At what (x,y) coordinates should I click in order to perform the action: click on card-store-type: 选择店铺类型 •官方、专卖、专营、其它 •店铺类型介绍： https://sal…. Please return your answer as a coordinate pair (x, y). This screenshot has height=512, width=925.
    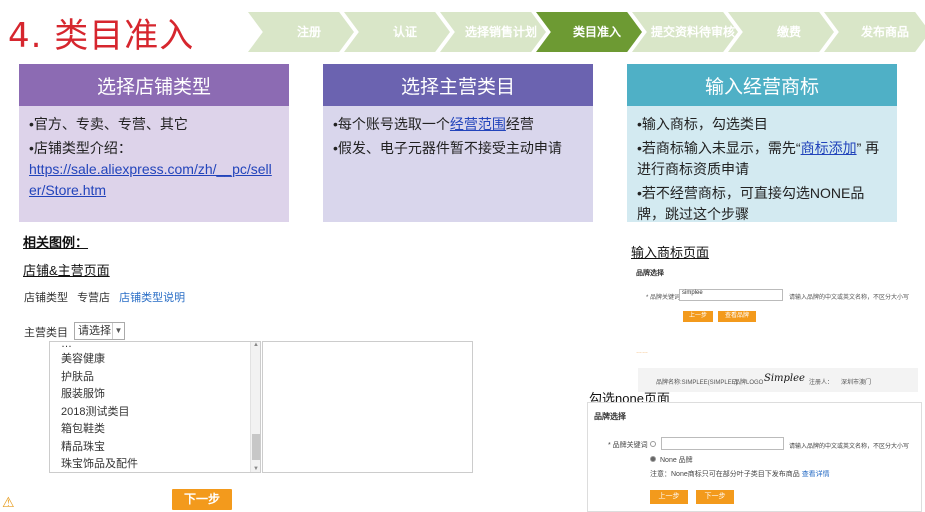
    Looking at the image, I should click on (154, 143).